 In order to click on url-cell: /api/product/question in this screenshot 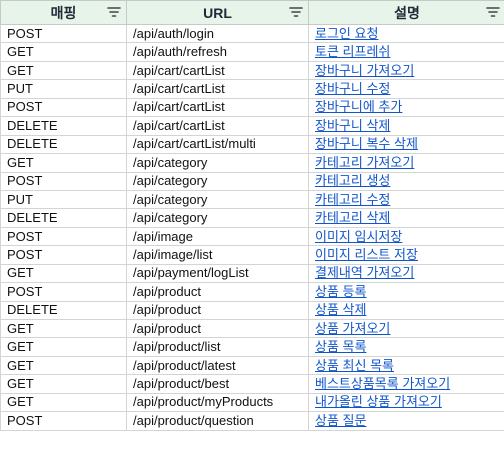, I will do `click(217, 421)`.